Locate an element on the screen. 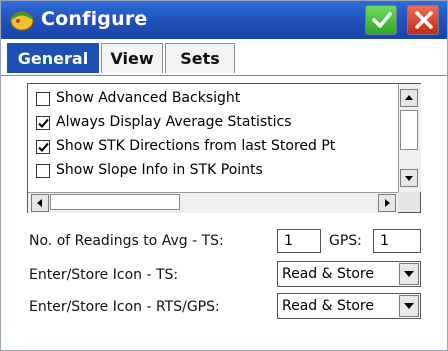 The width and height of the screenshot is (448, 351). arrow-down-icon is located at coordinates (409, 178).